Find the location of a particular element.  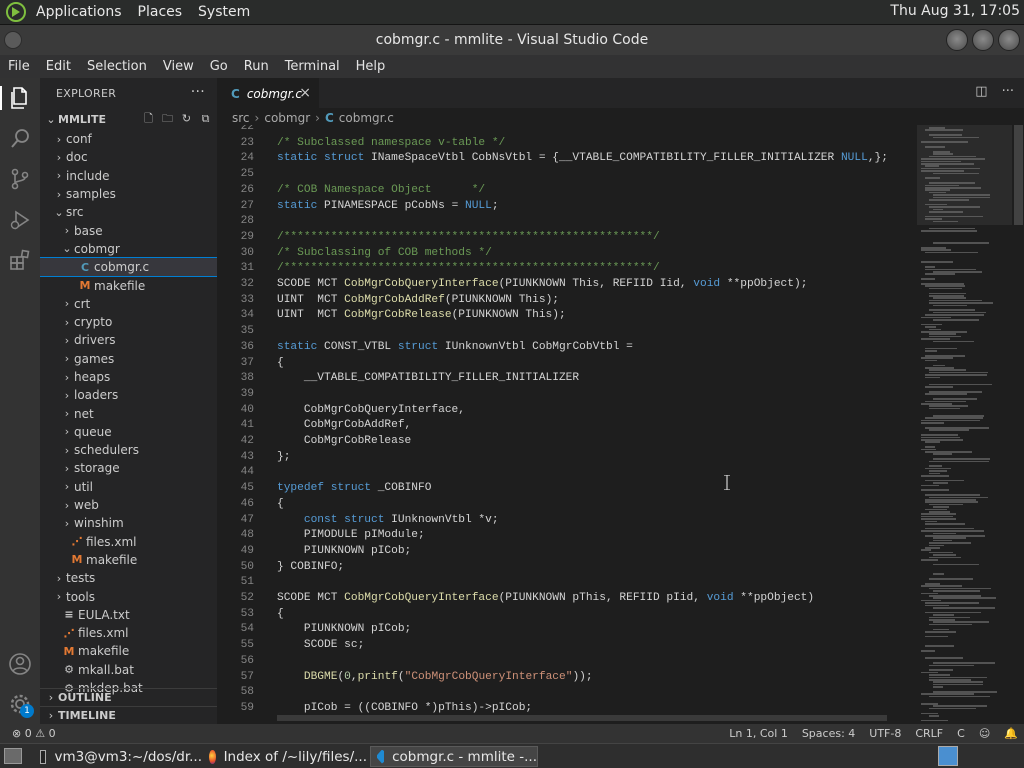

notifications-bell-icon: 🔔 is located at coordinates (1011, 733).